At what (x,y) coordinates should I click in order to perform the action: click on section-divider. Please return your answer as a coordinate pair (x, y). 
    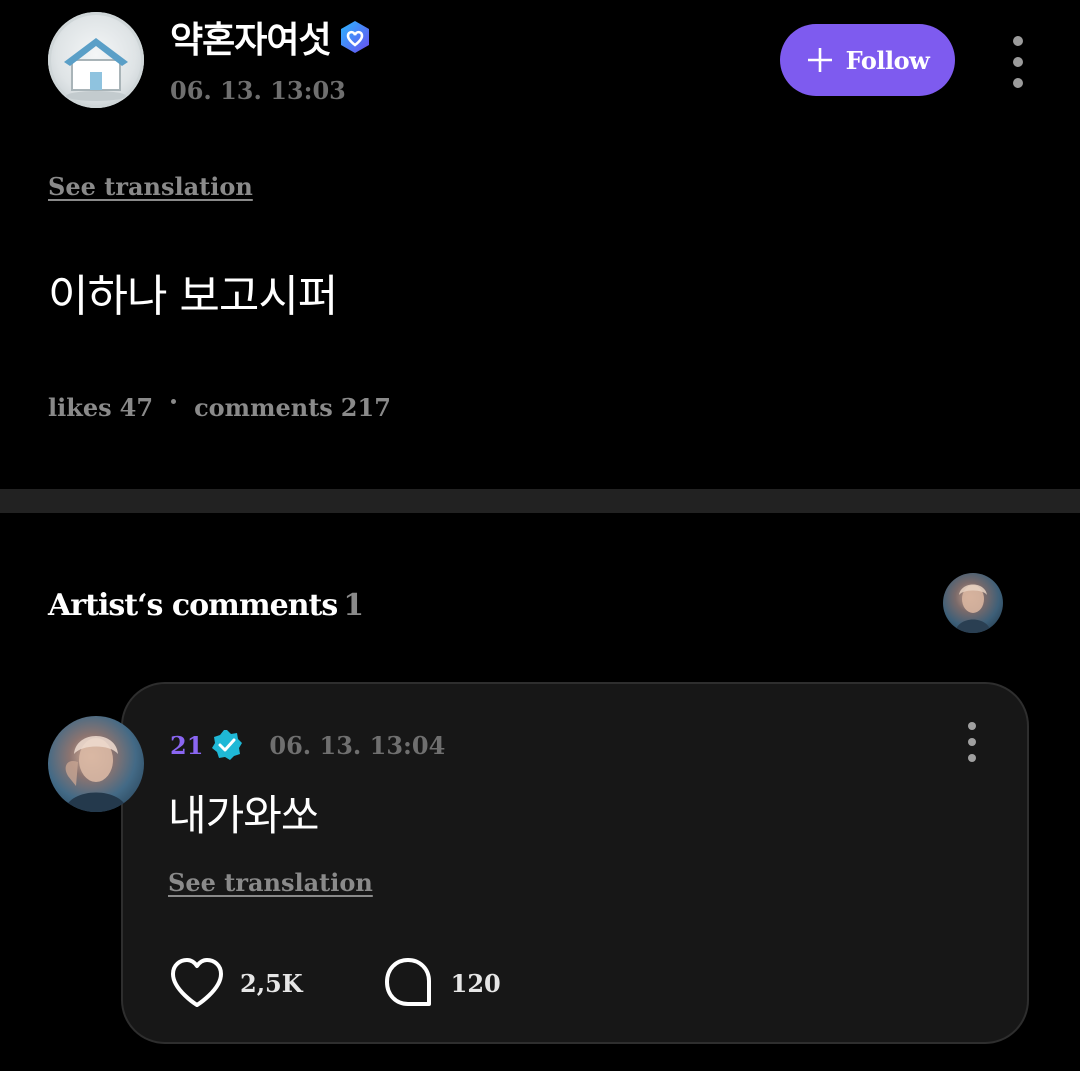
    Looking at the image, I should click on (540, 501).